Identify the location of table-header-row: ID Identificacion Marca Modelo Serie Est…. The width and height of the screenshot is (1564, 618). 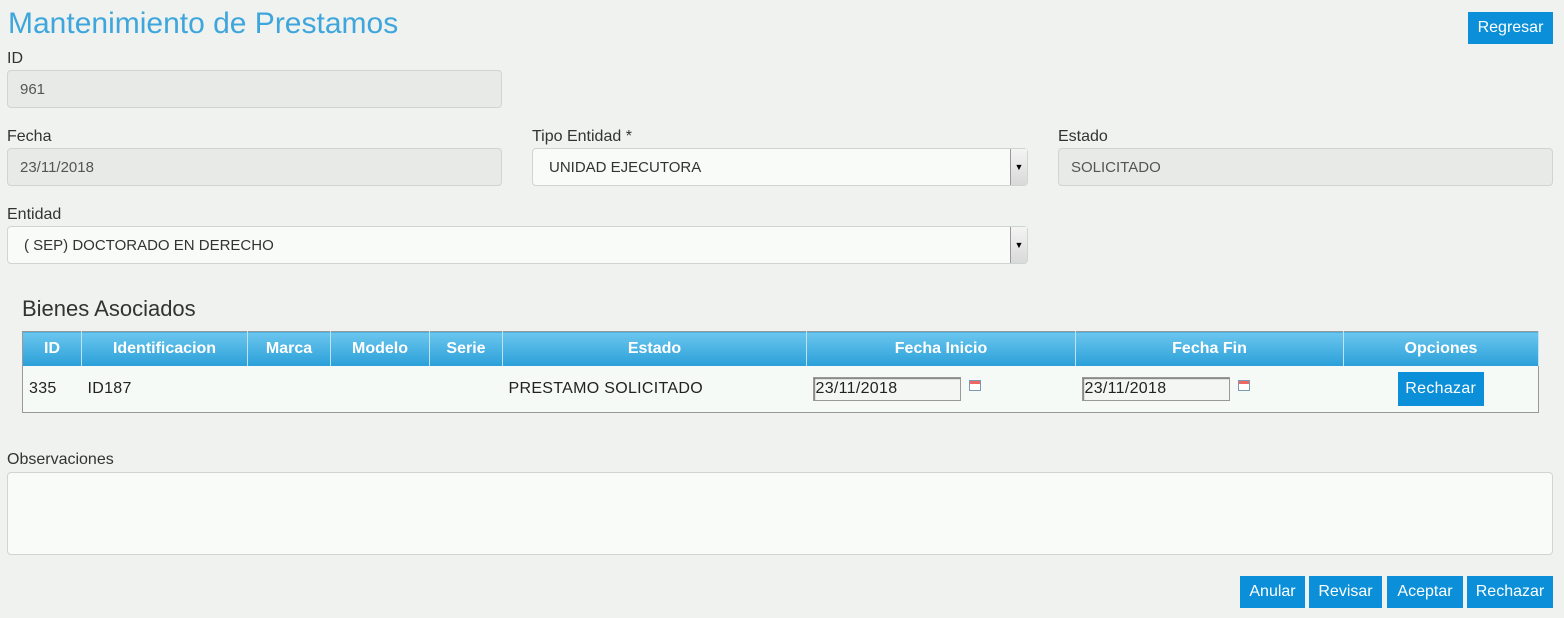
(780, 348).